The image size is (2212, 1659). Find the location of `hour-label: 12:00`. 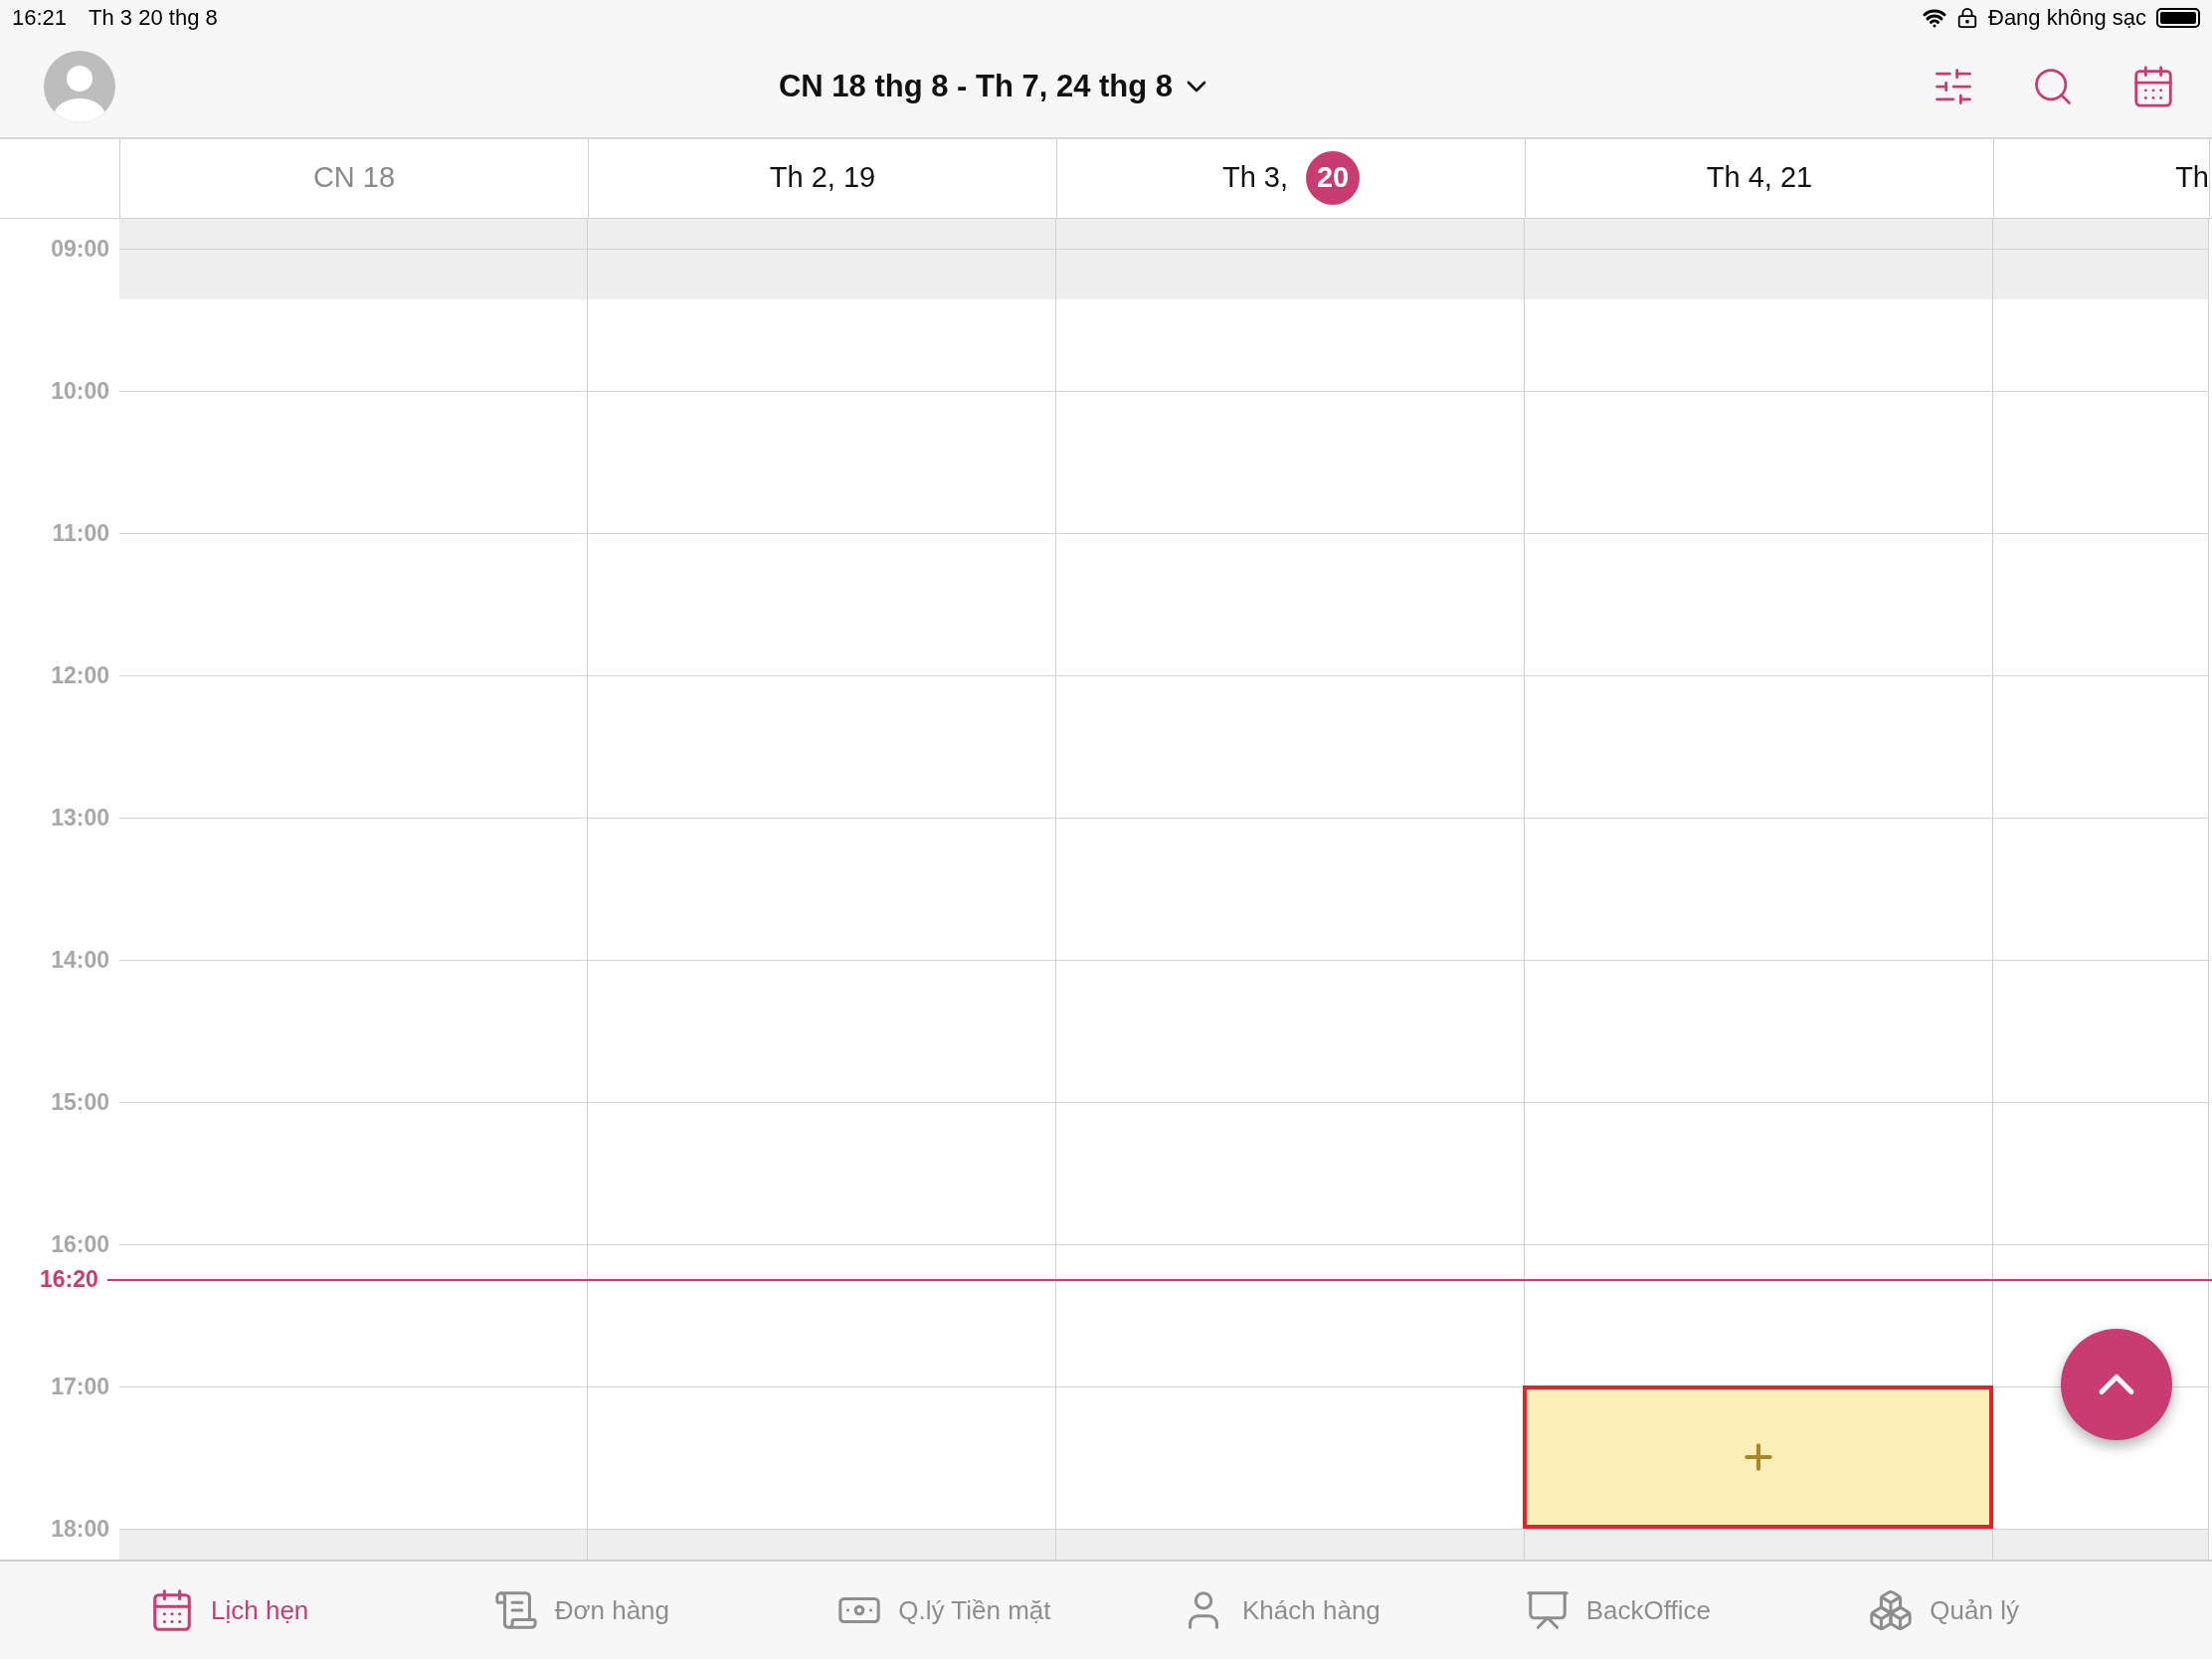

hour-label: 12:00 is located at coordinates (80, 675).